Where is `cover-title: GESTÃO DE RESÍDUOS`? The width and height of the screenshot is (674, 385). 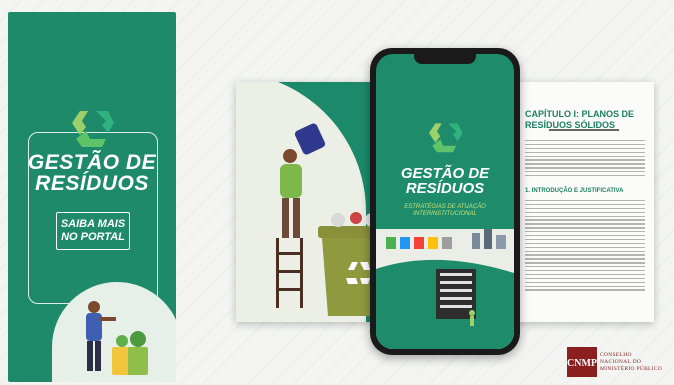 cover-title: GESTÃO DE RESÍDUOS is located at coordinates (445, 181).